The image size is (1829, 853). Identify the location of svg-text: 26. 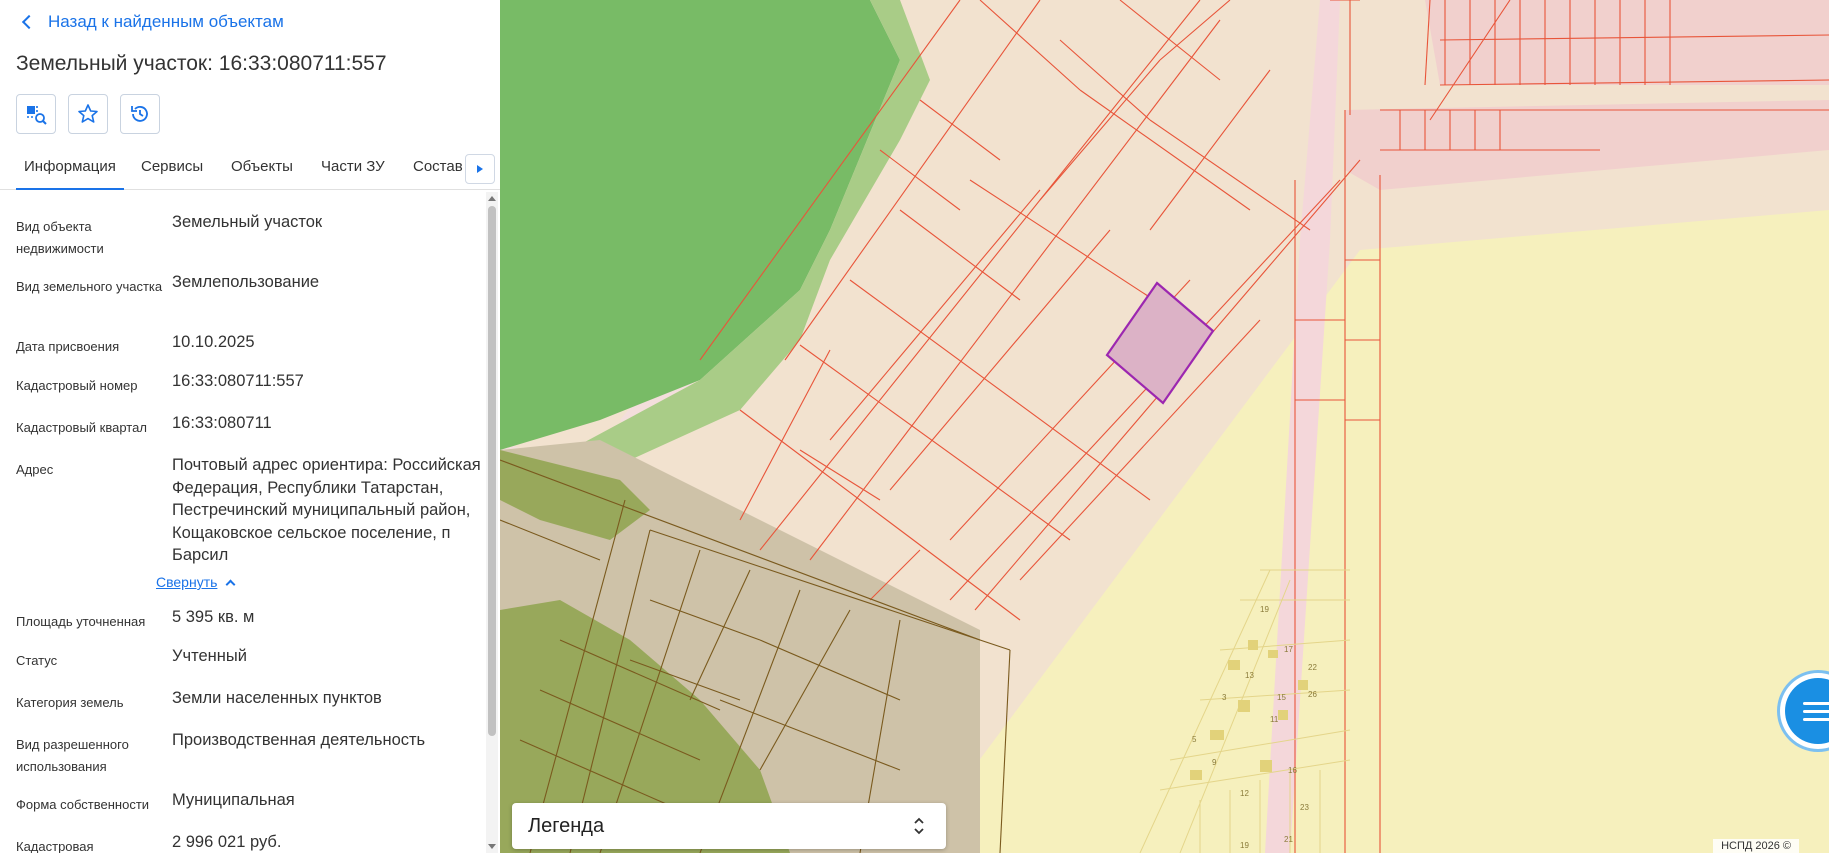
(1312, 694).